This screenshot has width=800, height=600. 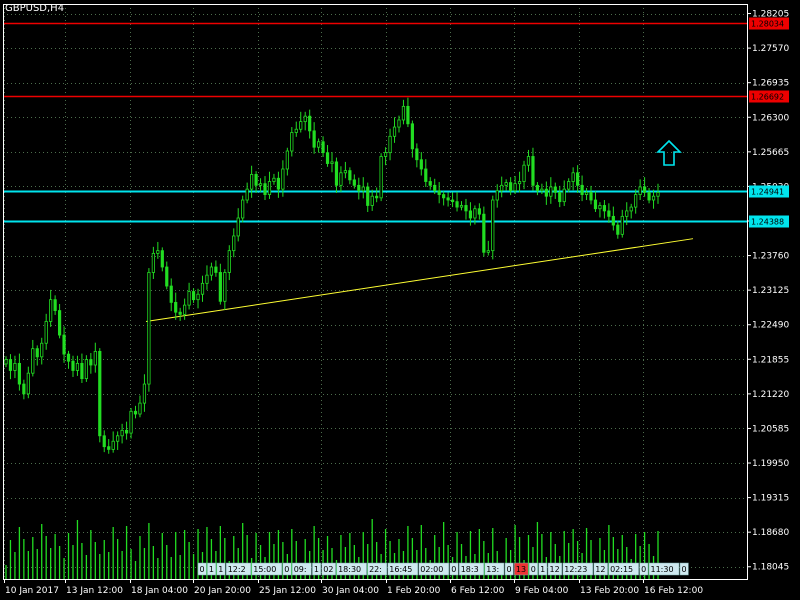 I want to click on trade-marker-label: 15:00, so click(x=264, y=569).